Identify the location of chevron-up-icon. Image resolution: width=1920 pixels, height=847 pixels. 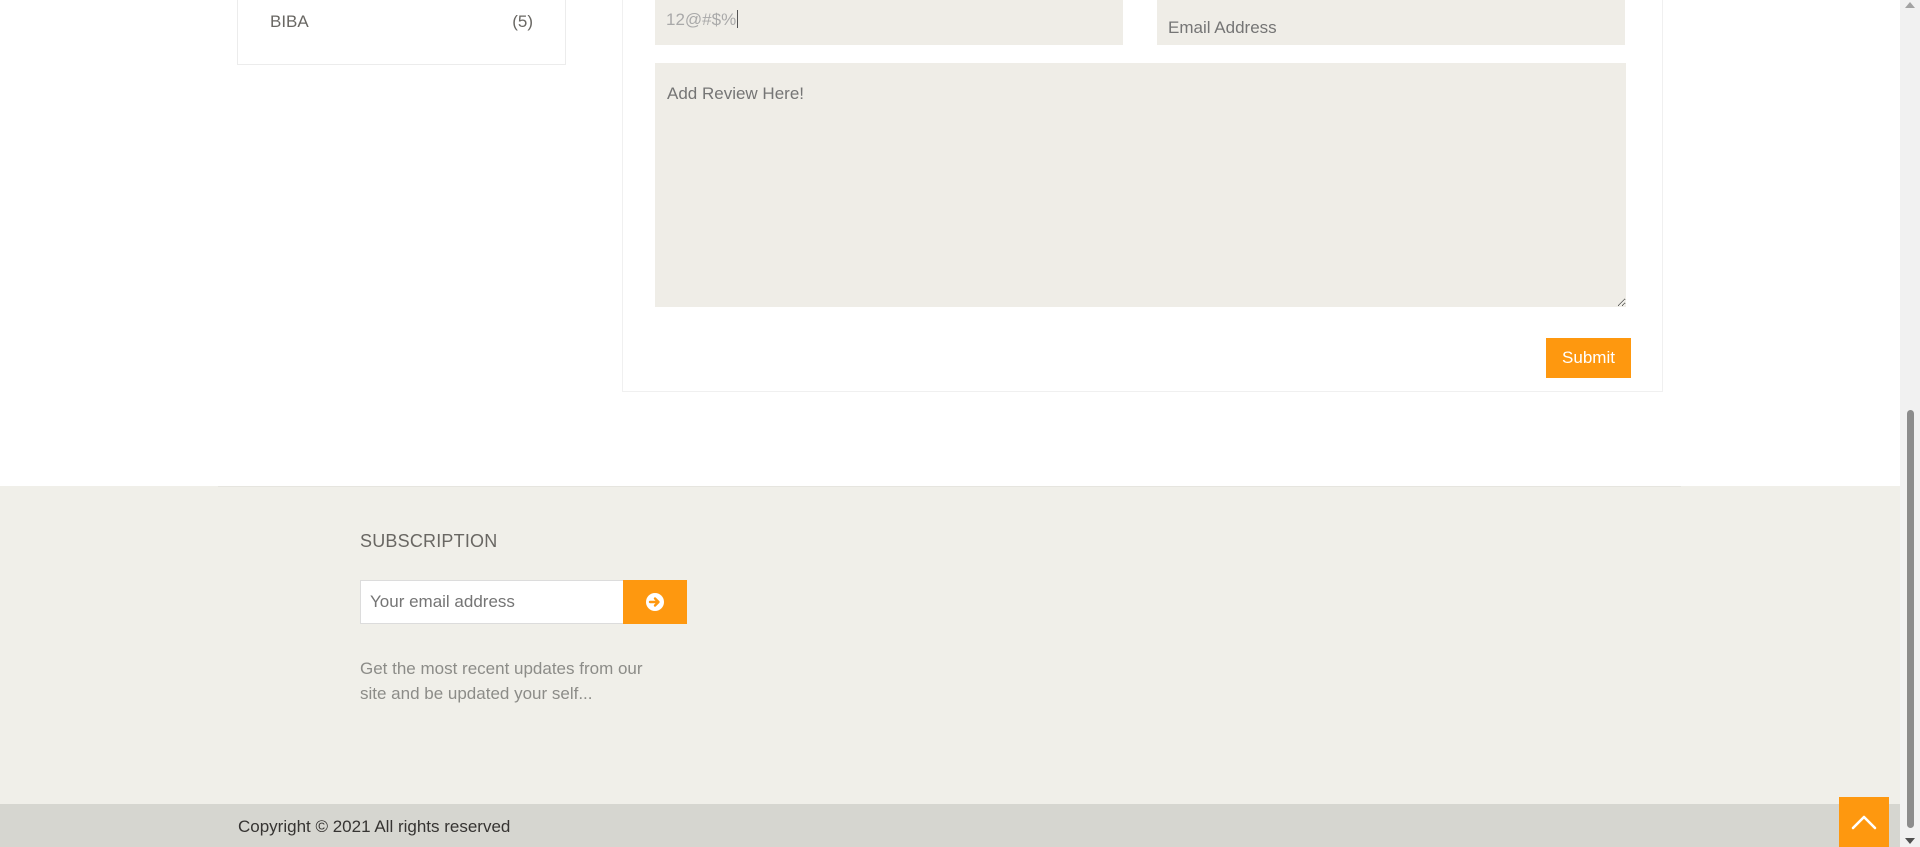
(1864, 822).